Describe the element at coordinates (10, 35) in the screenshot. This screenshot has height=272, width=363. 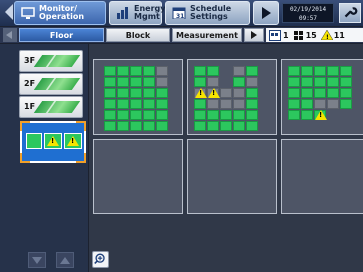
I see `tab-scroll-left-icon` at that location.